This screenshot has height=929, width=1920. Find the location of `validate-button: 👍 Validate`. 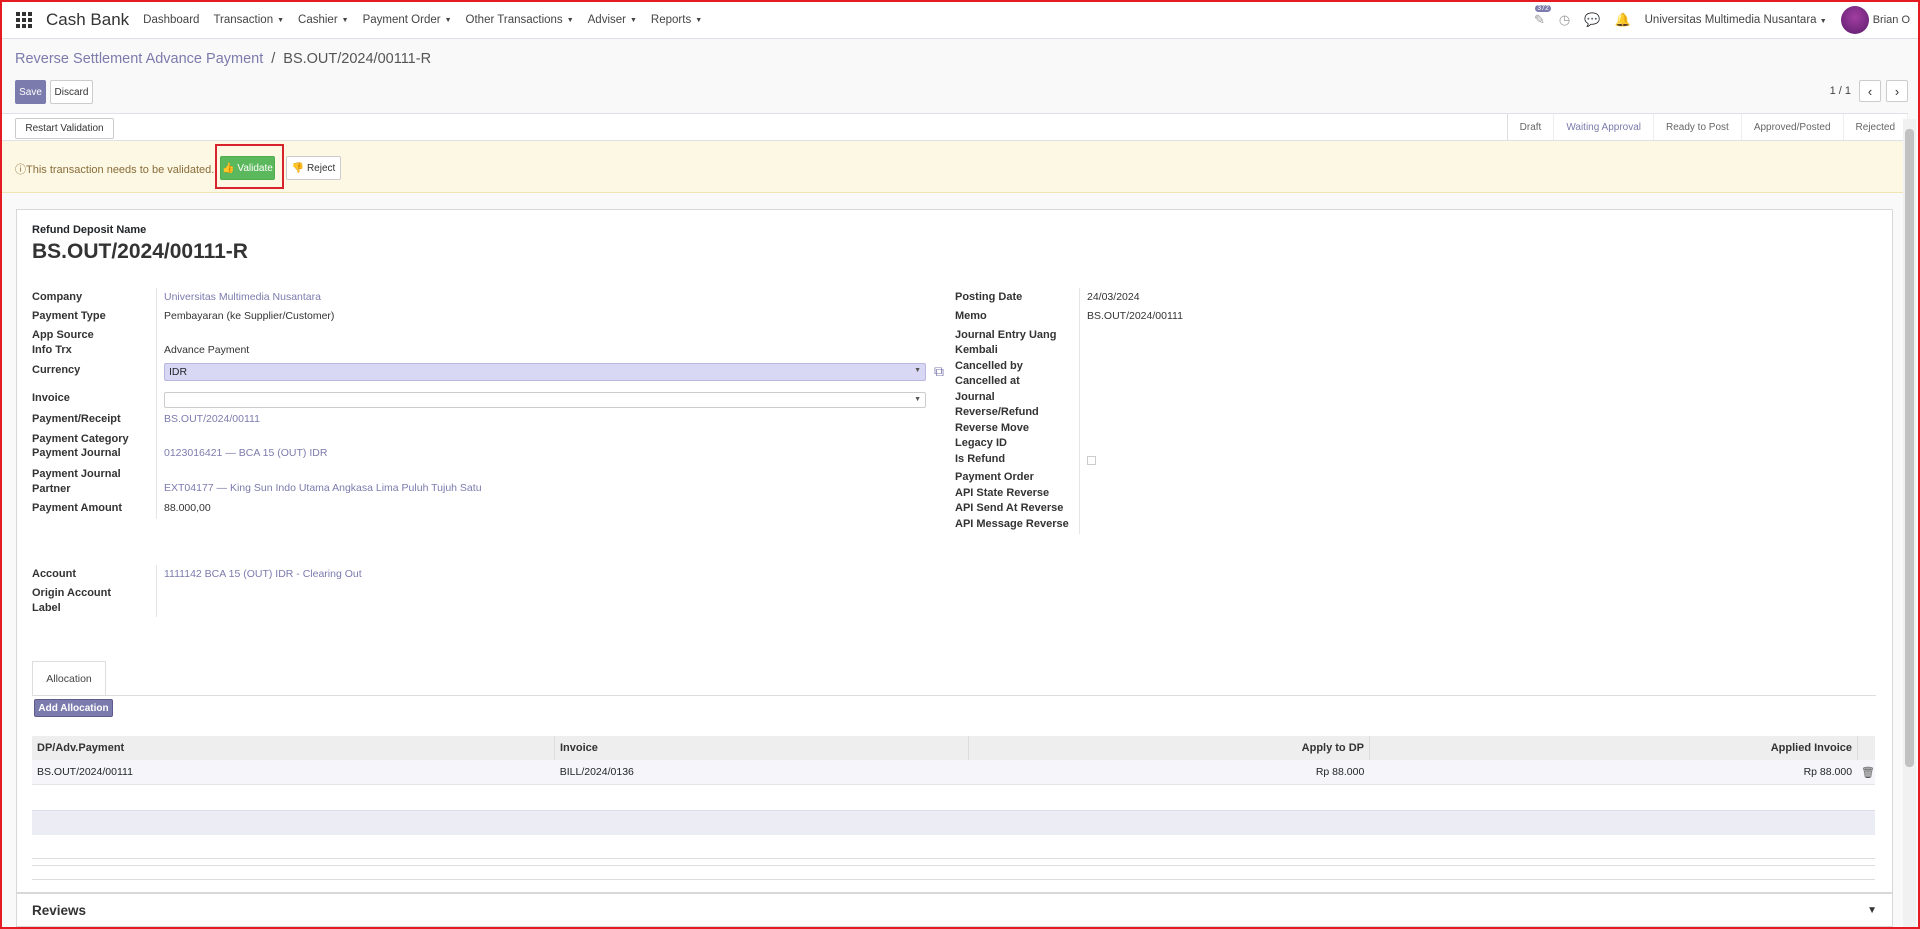

validate-button: 👍 Validate is located at coordinates (247, 168).